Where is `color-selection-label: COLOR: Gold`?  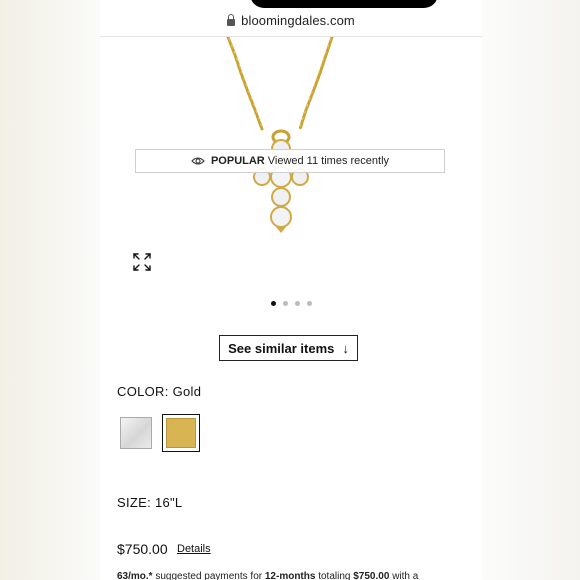
color-selection-label: COLOR: Gold is located at coordinates (159, 391).